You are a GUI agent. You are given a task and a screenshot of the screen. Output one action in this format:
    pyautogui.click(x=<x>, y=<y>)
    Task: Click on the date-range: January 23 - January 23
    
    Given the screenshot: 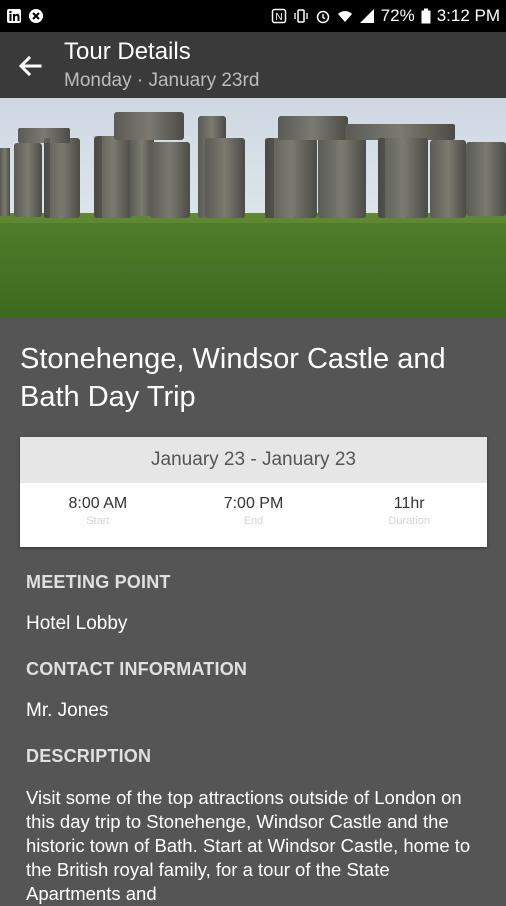 What is the action you would take?
    pyautogui.click(x=253, y=460)
    